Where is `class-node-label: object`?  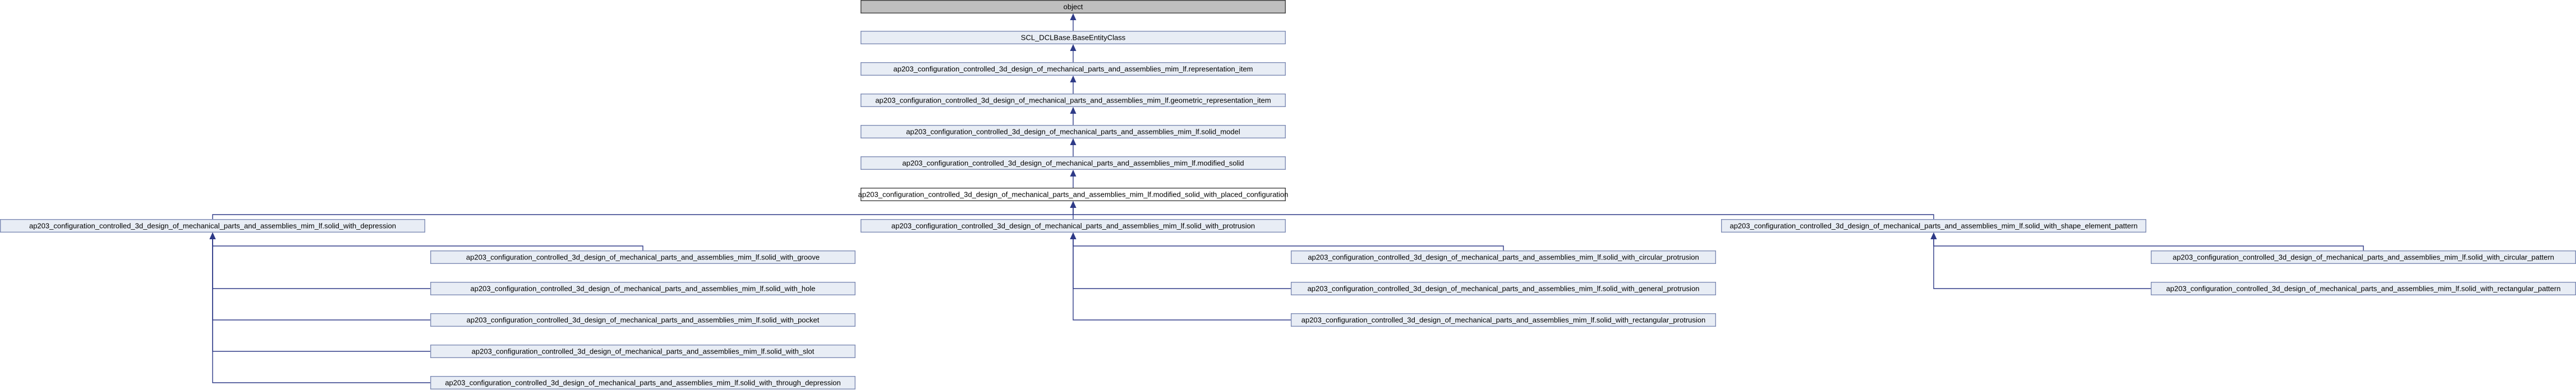 class-node-label: object is located at coordinates (1073, 7).